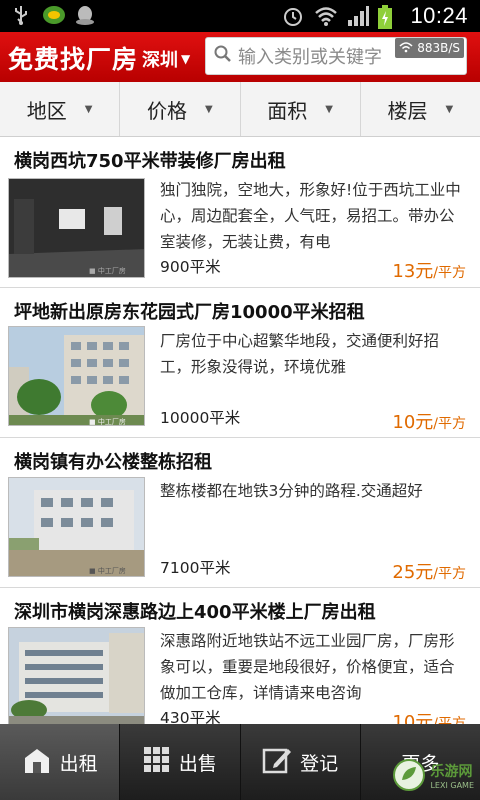  What do you see at coordinates (157, 762) in the screenshot?
I see `grid-icon` at bounding box center [157, 762].